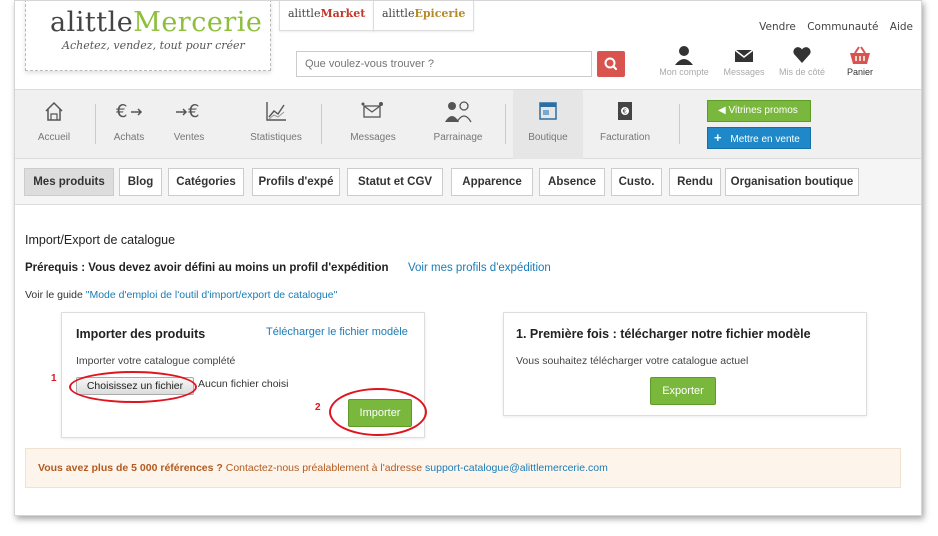  What do you see at coordinates (373, 125) in the screenshot?
I see `nav-messages: Messages` at bounding box center [373, 125].